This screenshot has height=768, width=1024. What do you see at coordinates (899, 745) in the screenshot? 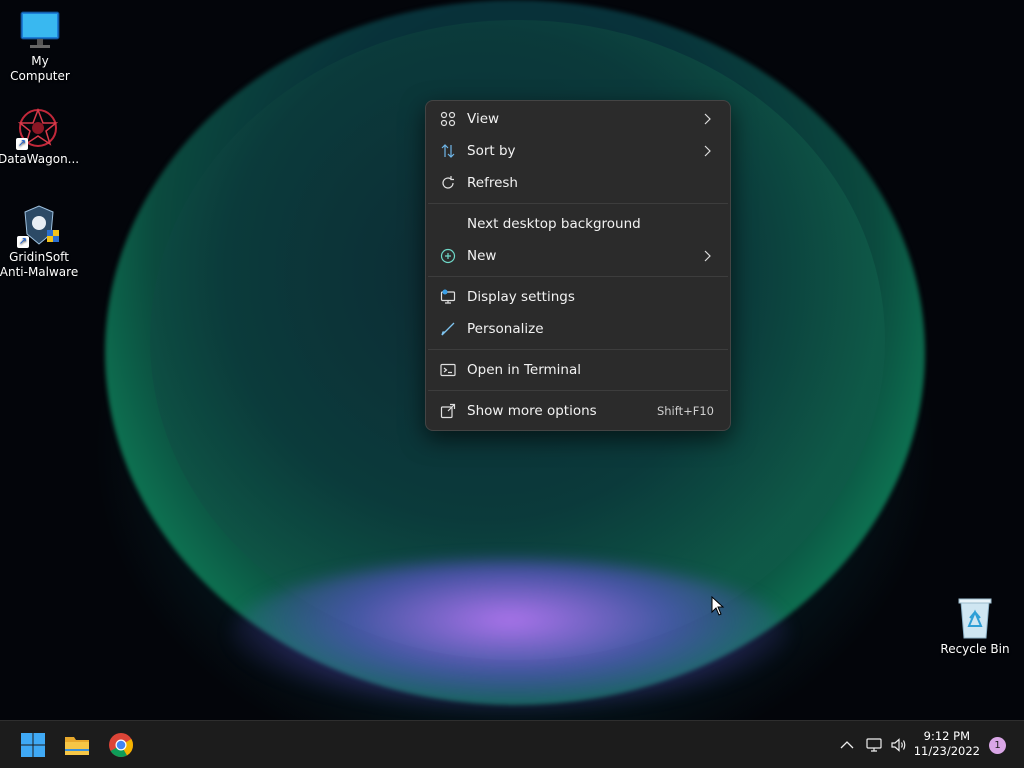
I see `volume-icon` at bounding box center [899, 745].